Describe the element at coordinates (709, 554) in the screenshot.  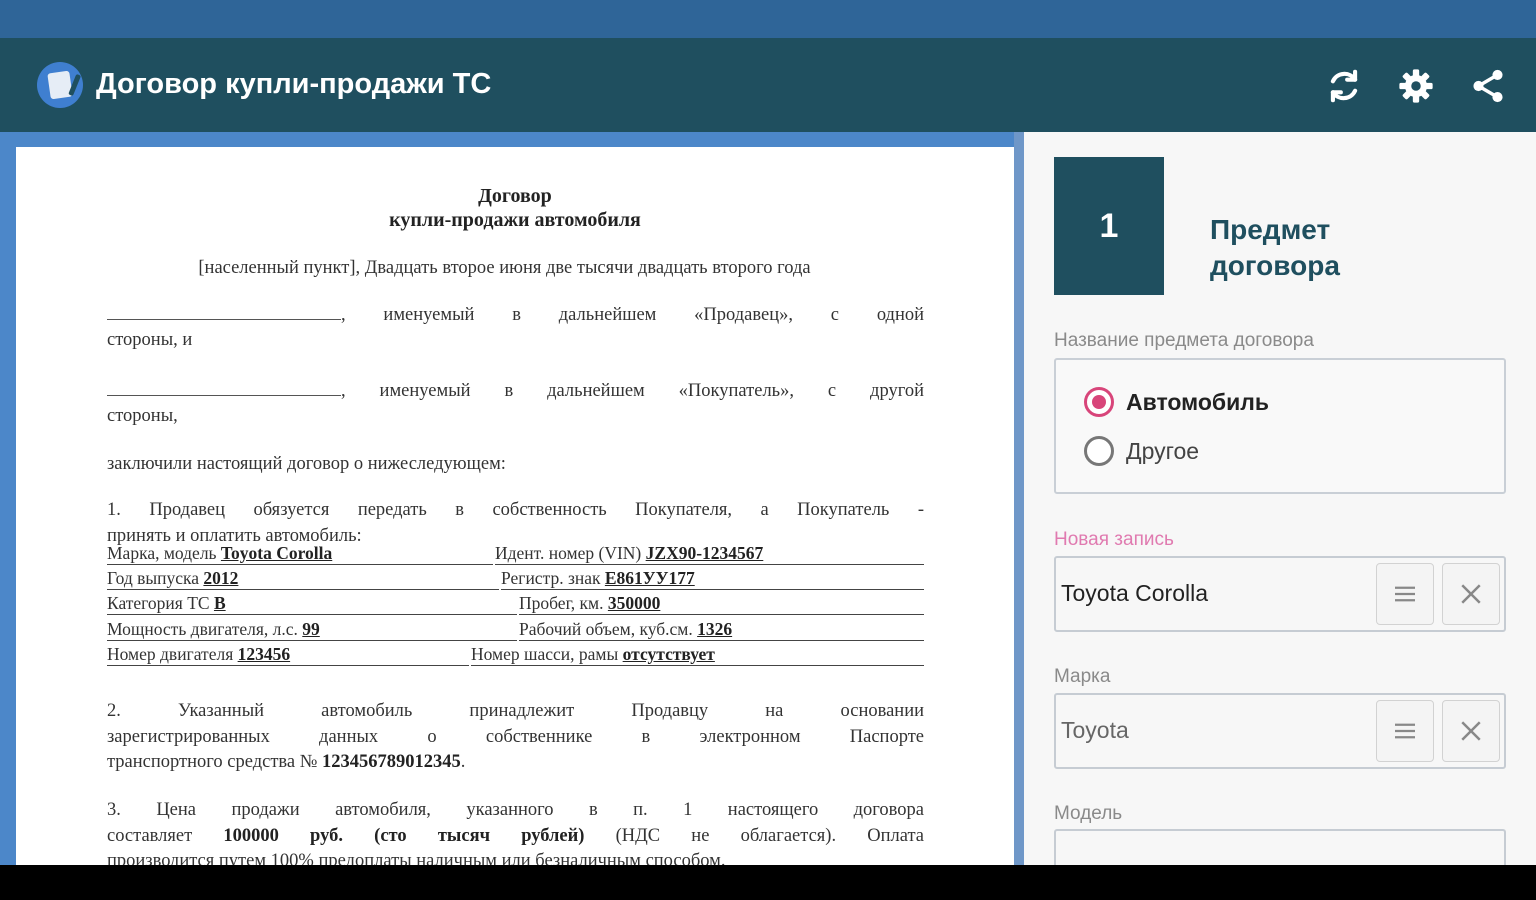
I see `field-vin: Идент. номер (VIN) JZX90-1234567` at that location.